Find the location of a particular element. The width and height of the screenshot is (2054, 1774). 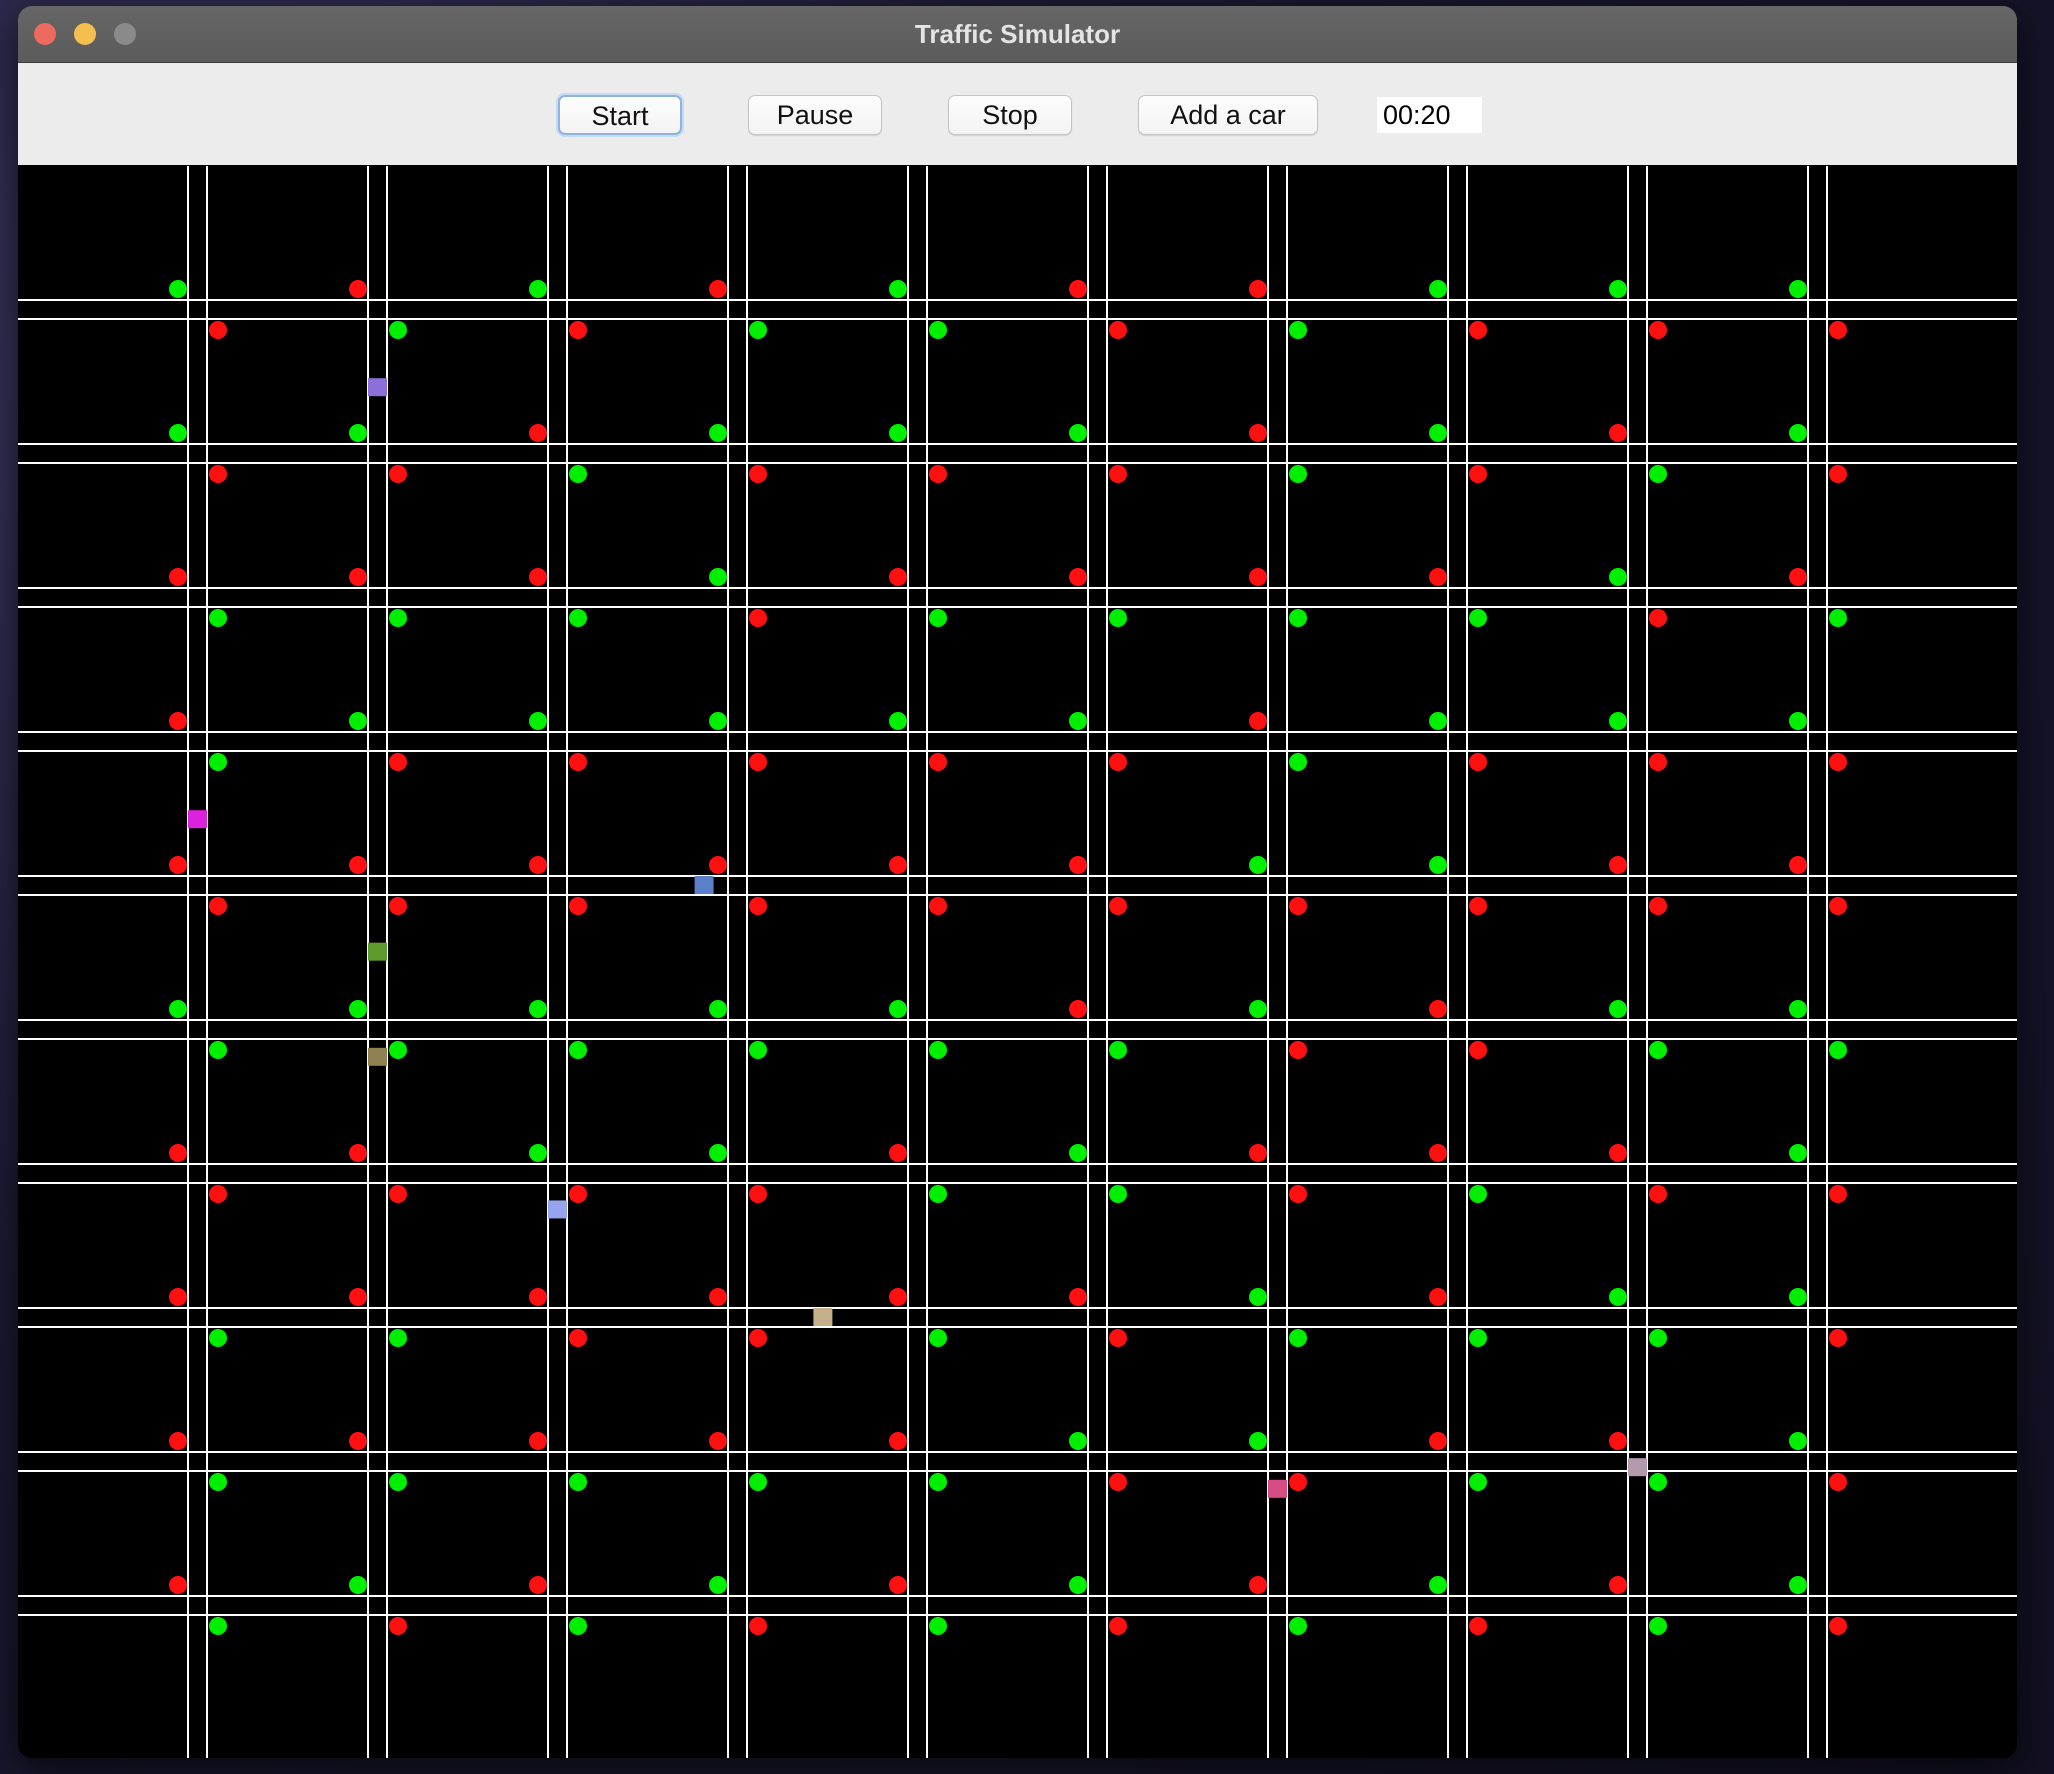

elapsed-time-field: 00:20 is located at coordinates (1429, 115).